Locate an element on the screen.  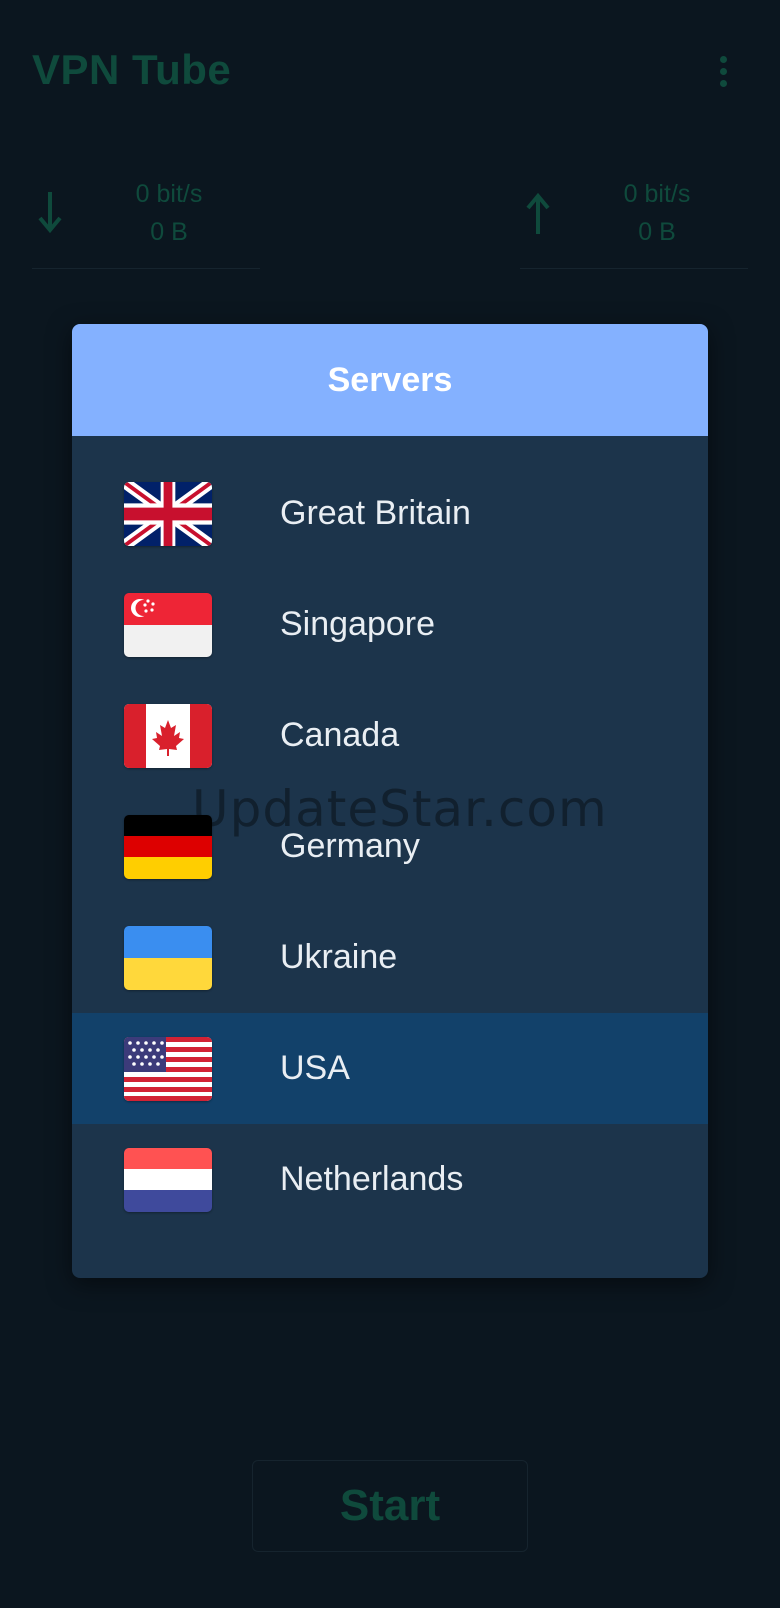
flag-us-icon is located at coordinates (168, 1069).